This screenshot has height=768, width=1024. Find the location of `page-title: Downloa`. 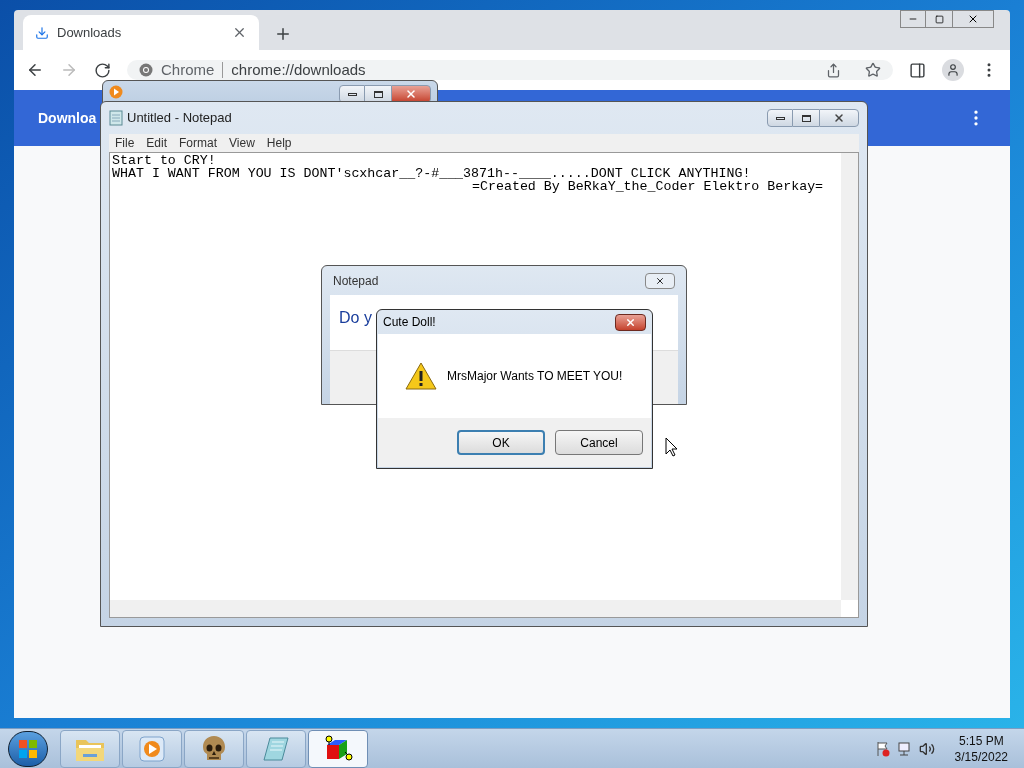

page-title: Downloa is located at coordinates (67, 118).